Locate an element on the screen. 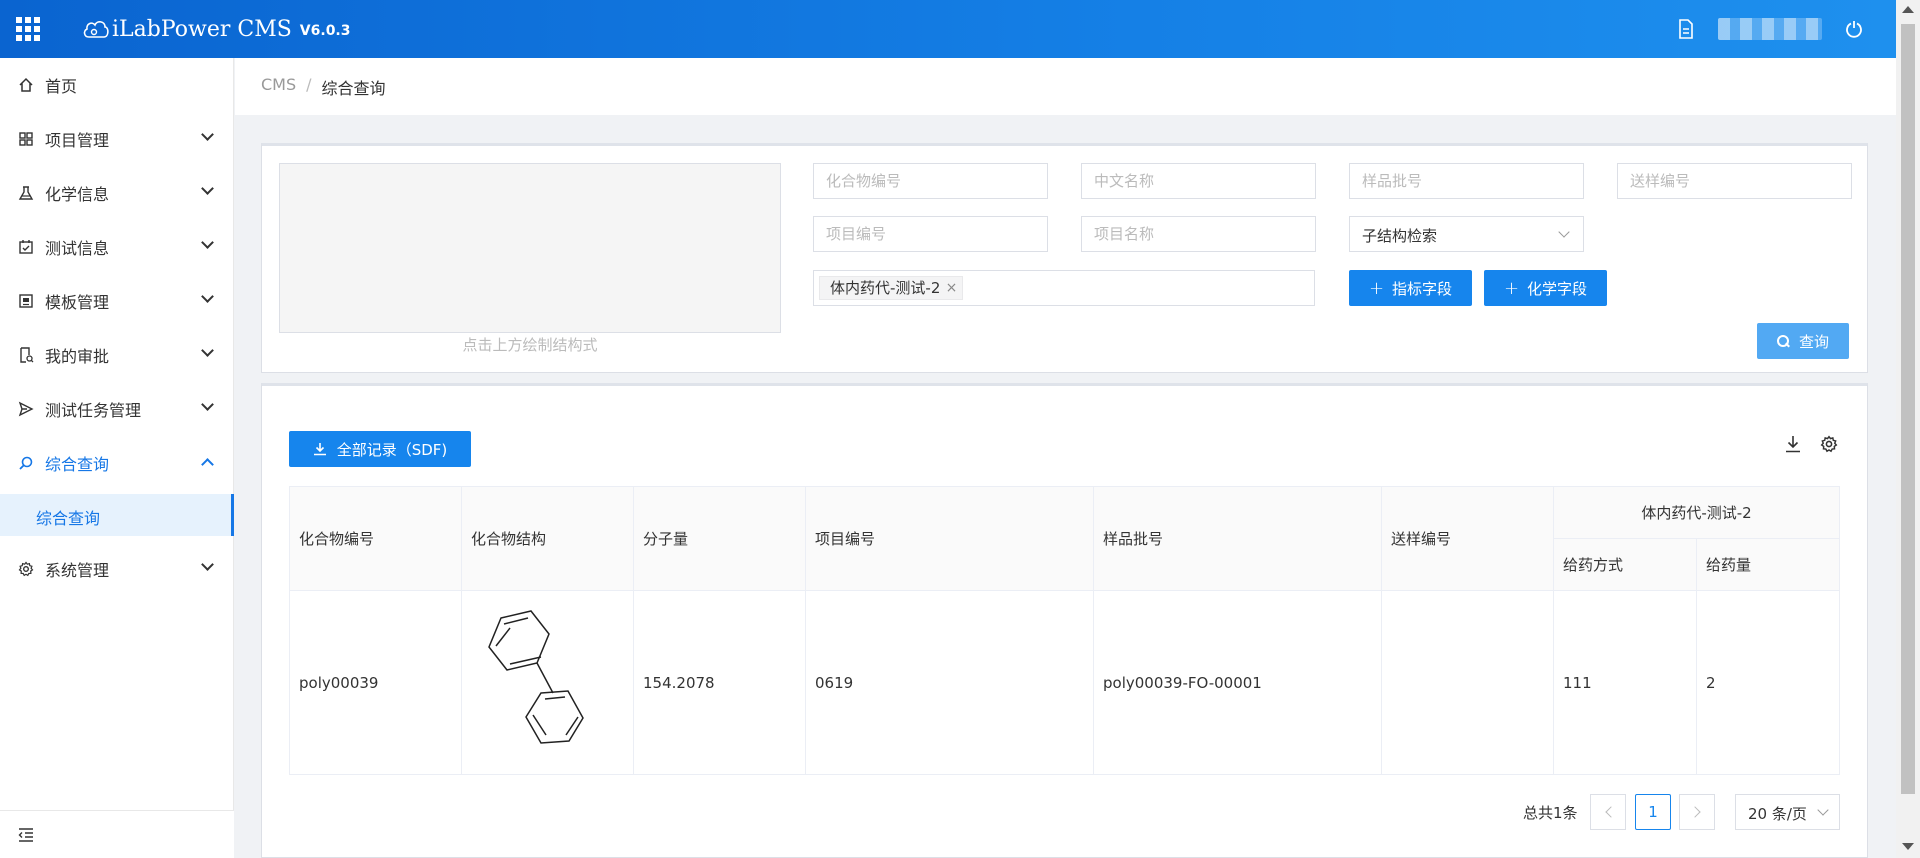 The image size is (1920, 858). send-icon is located at coordinates (26, 409).